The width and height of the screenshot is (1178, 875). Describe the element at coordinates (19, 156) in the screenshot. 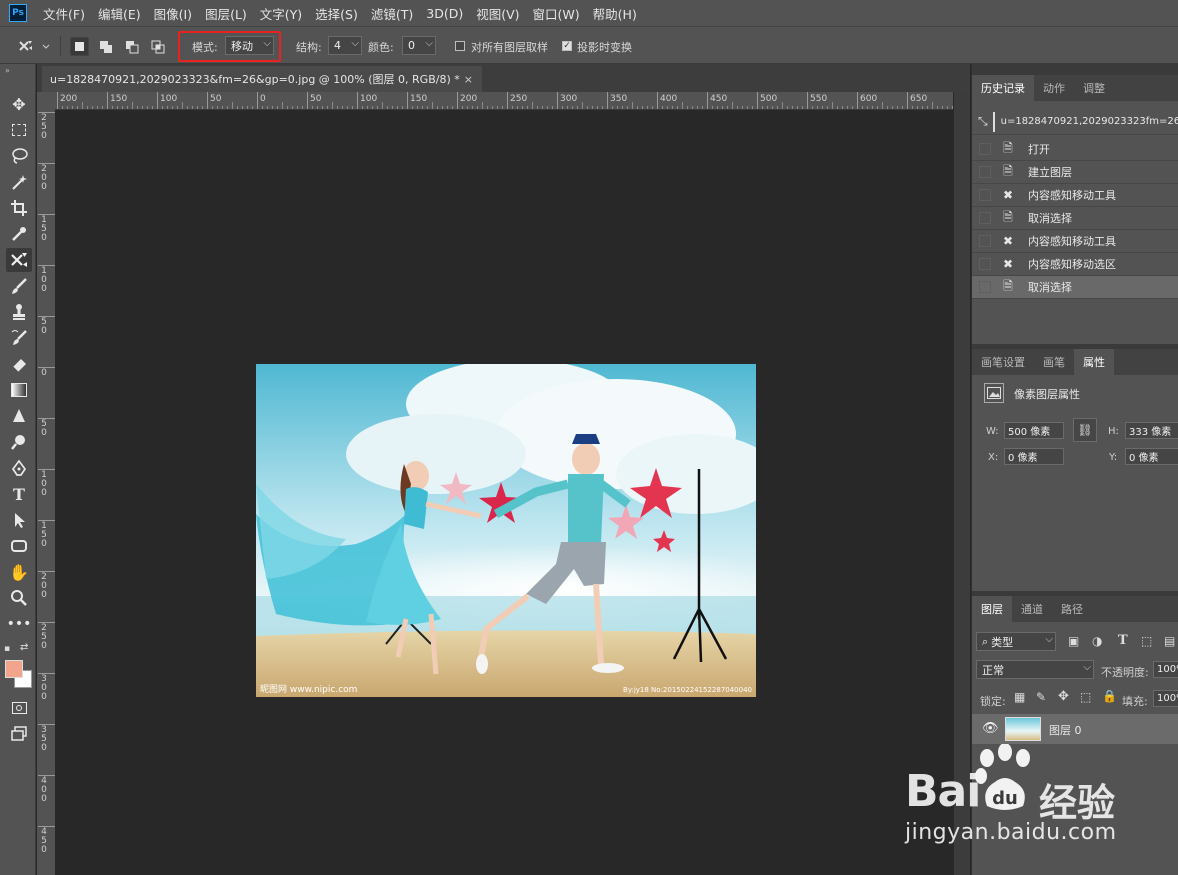

I see `lasso-tool` at that location.